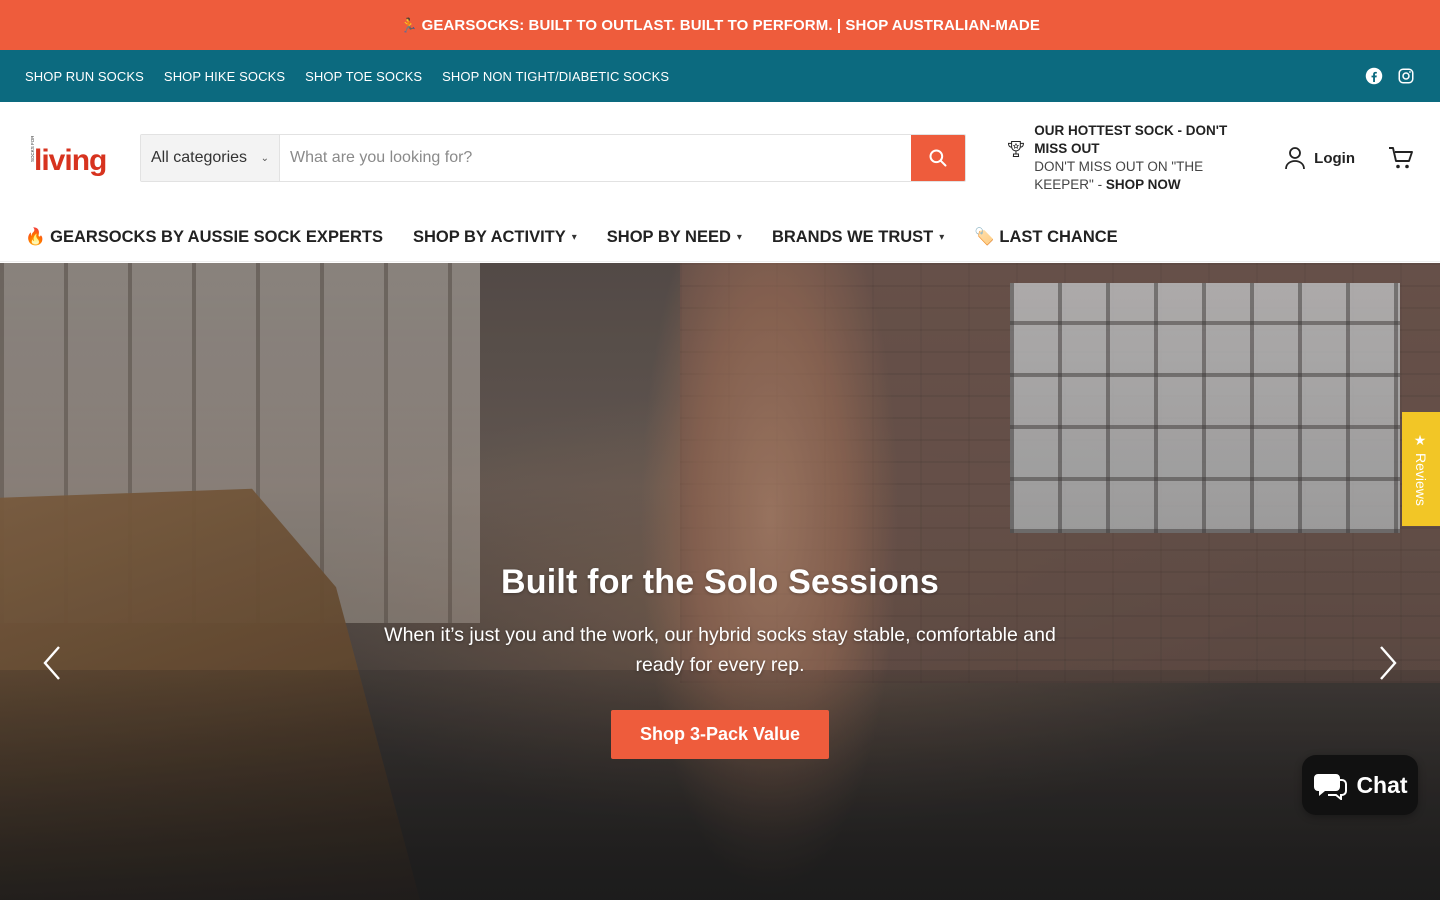 The image size is (1440, 900). I want to click on topnav-link-hike: SHOP HIKE SOCKS, so click(224, 76).